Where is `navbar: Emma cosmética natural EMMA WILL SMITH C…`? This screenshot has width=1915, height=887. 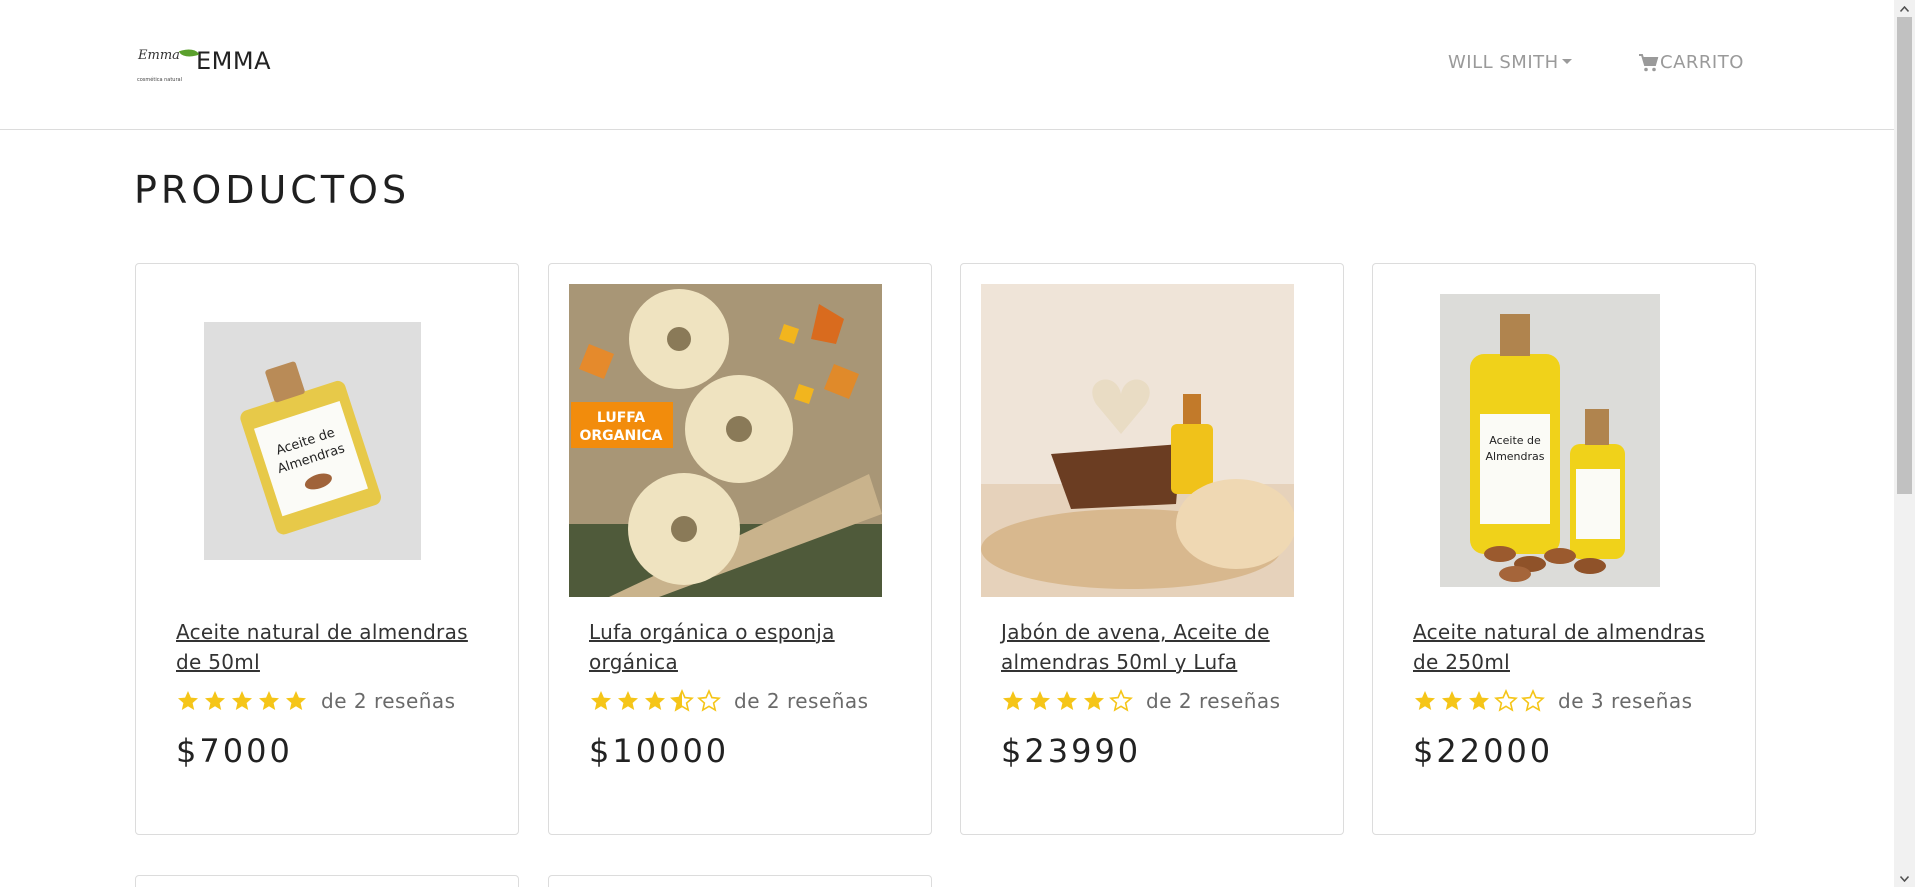 navbar: Emma cosmética natural EMMA WILL SMITH C… is located at coordinates (947, 65).